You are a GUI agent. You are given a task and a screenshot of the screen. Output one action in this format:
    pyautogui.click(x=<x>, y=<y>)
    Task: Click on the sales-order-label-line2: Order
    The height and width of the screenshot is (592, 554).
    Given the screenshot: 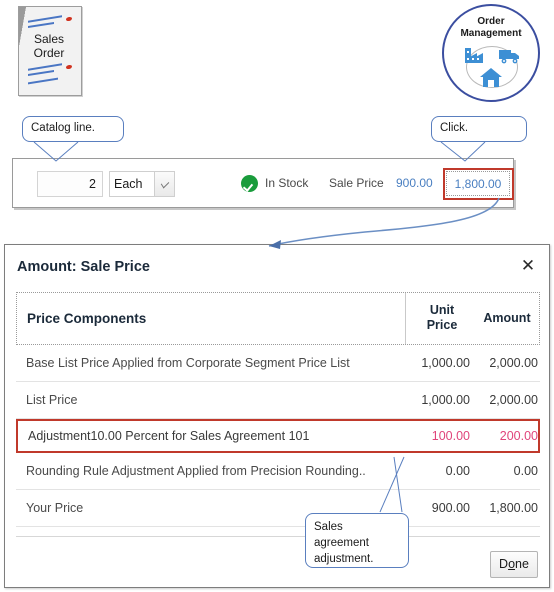 What is the action you would take?
    pyautogui.click(x=49, y=53)
    